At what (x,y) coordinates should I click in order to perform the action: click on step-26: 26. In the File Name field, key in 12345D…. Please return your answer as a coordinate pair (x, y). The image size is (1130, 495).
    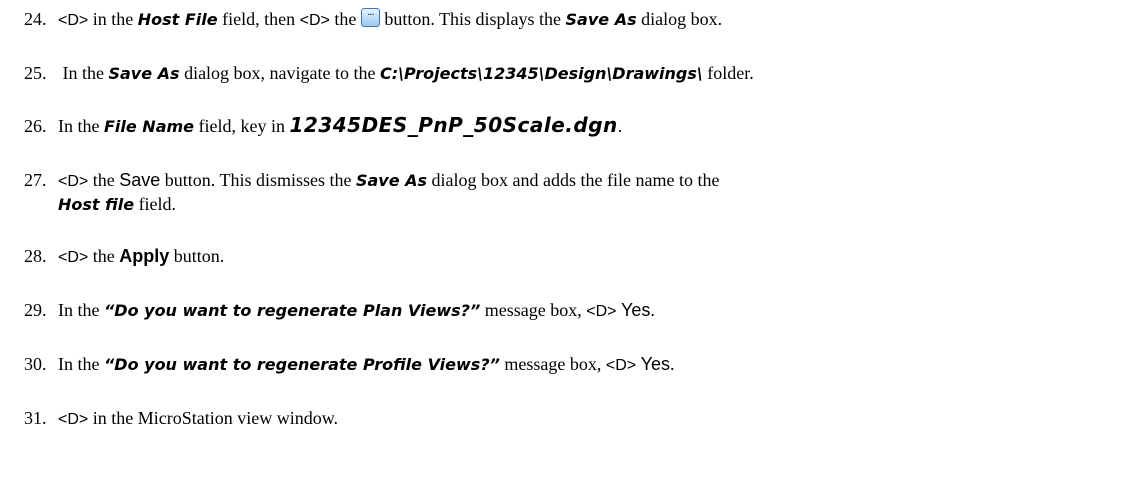
    Looking at the image, I should click on (571, 126).